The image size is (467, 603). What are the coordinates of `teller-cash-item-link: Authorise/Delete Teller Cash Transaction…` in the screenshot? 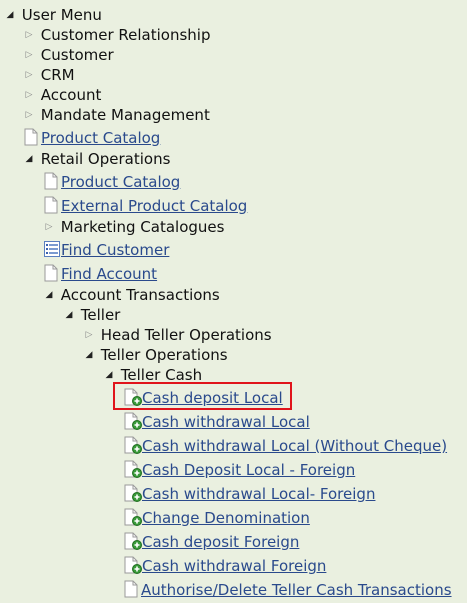 It's located at (296, 590).